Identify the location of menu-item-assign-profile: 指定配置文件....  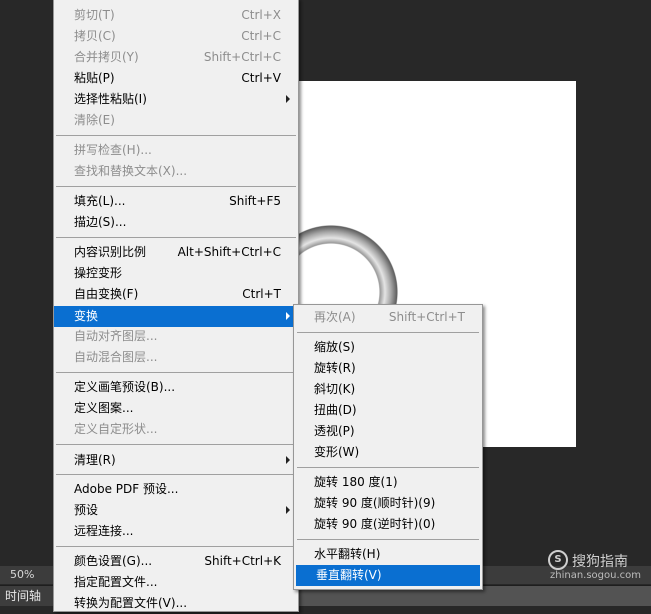
(176, 582).